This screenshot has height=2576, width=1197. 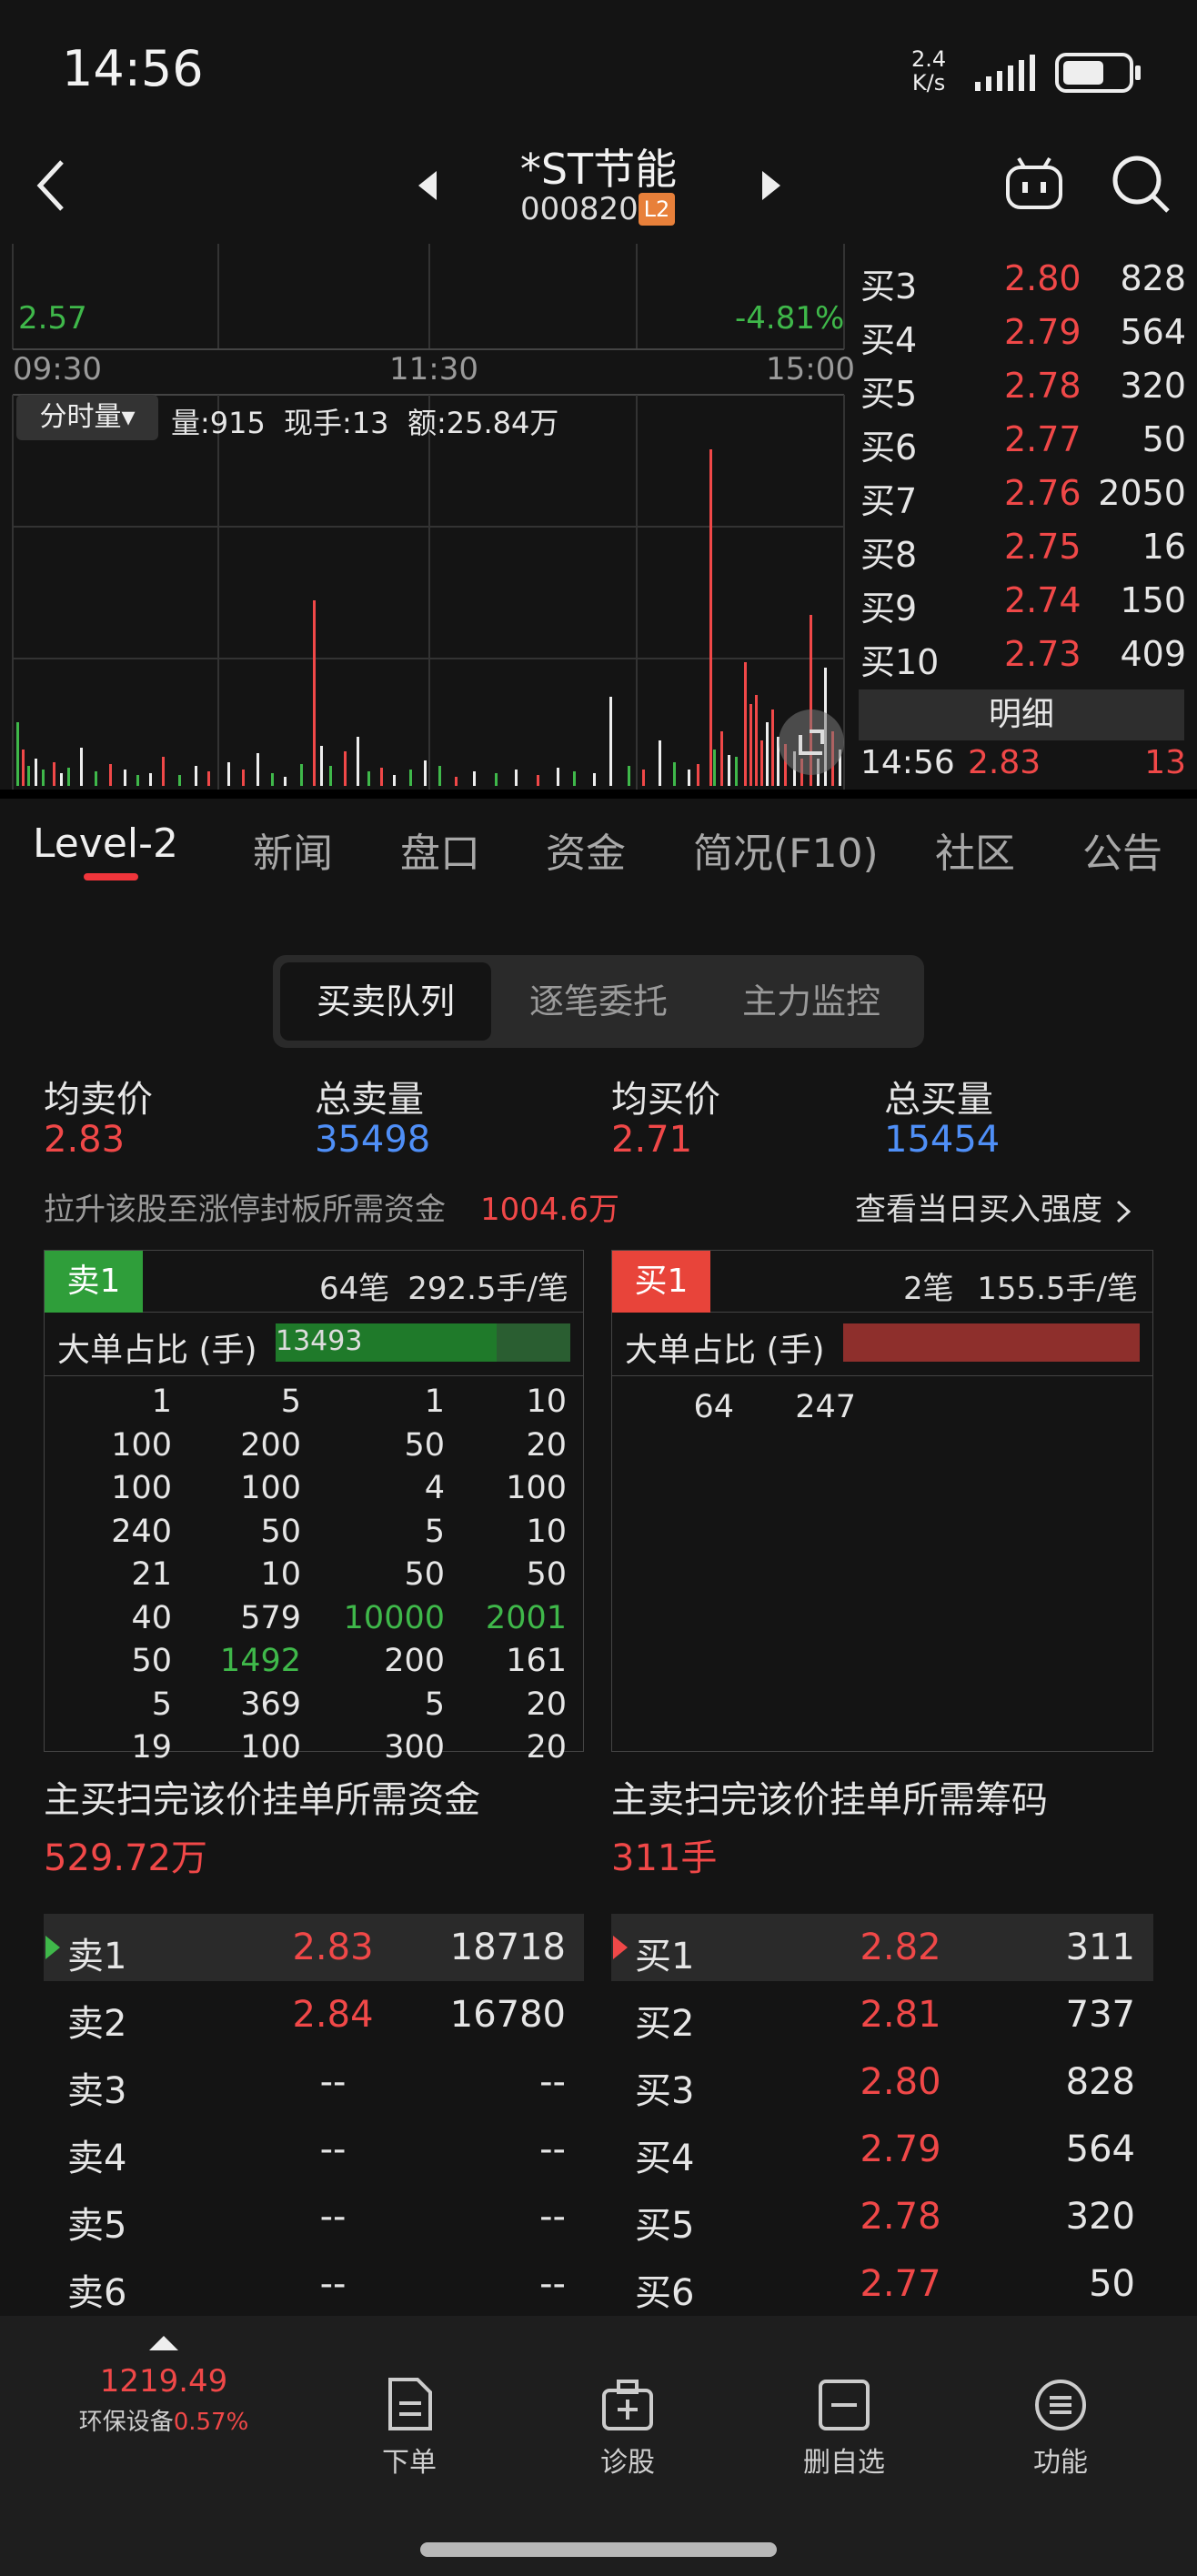 I want to click on tab-f10: 简况(F10), so click(x=786, y=849).